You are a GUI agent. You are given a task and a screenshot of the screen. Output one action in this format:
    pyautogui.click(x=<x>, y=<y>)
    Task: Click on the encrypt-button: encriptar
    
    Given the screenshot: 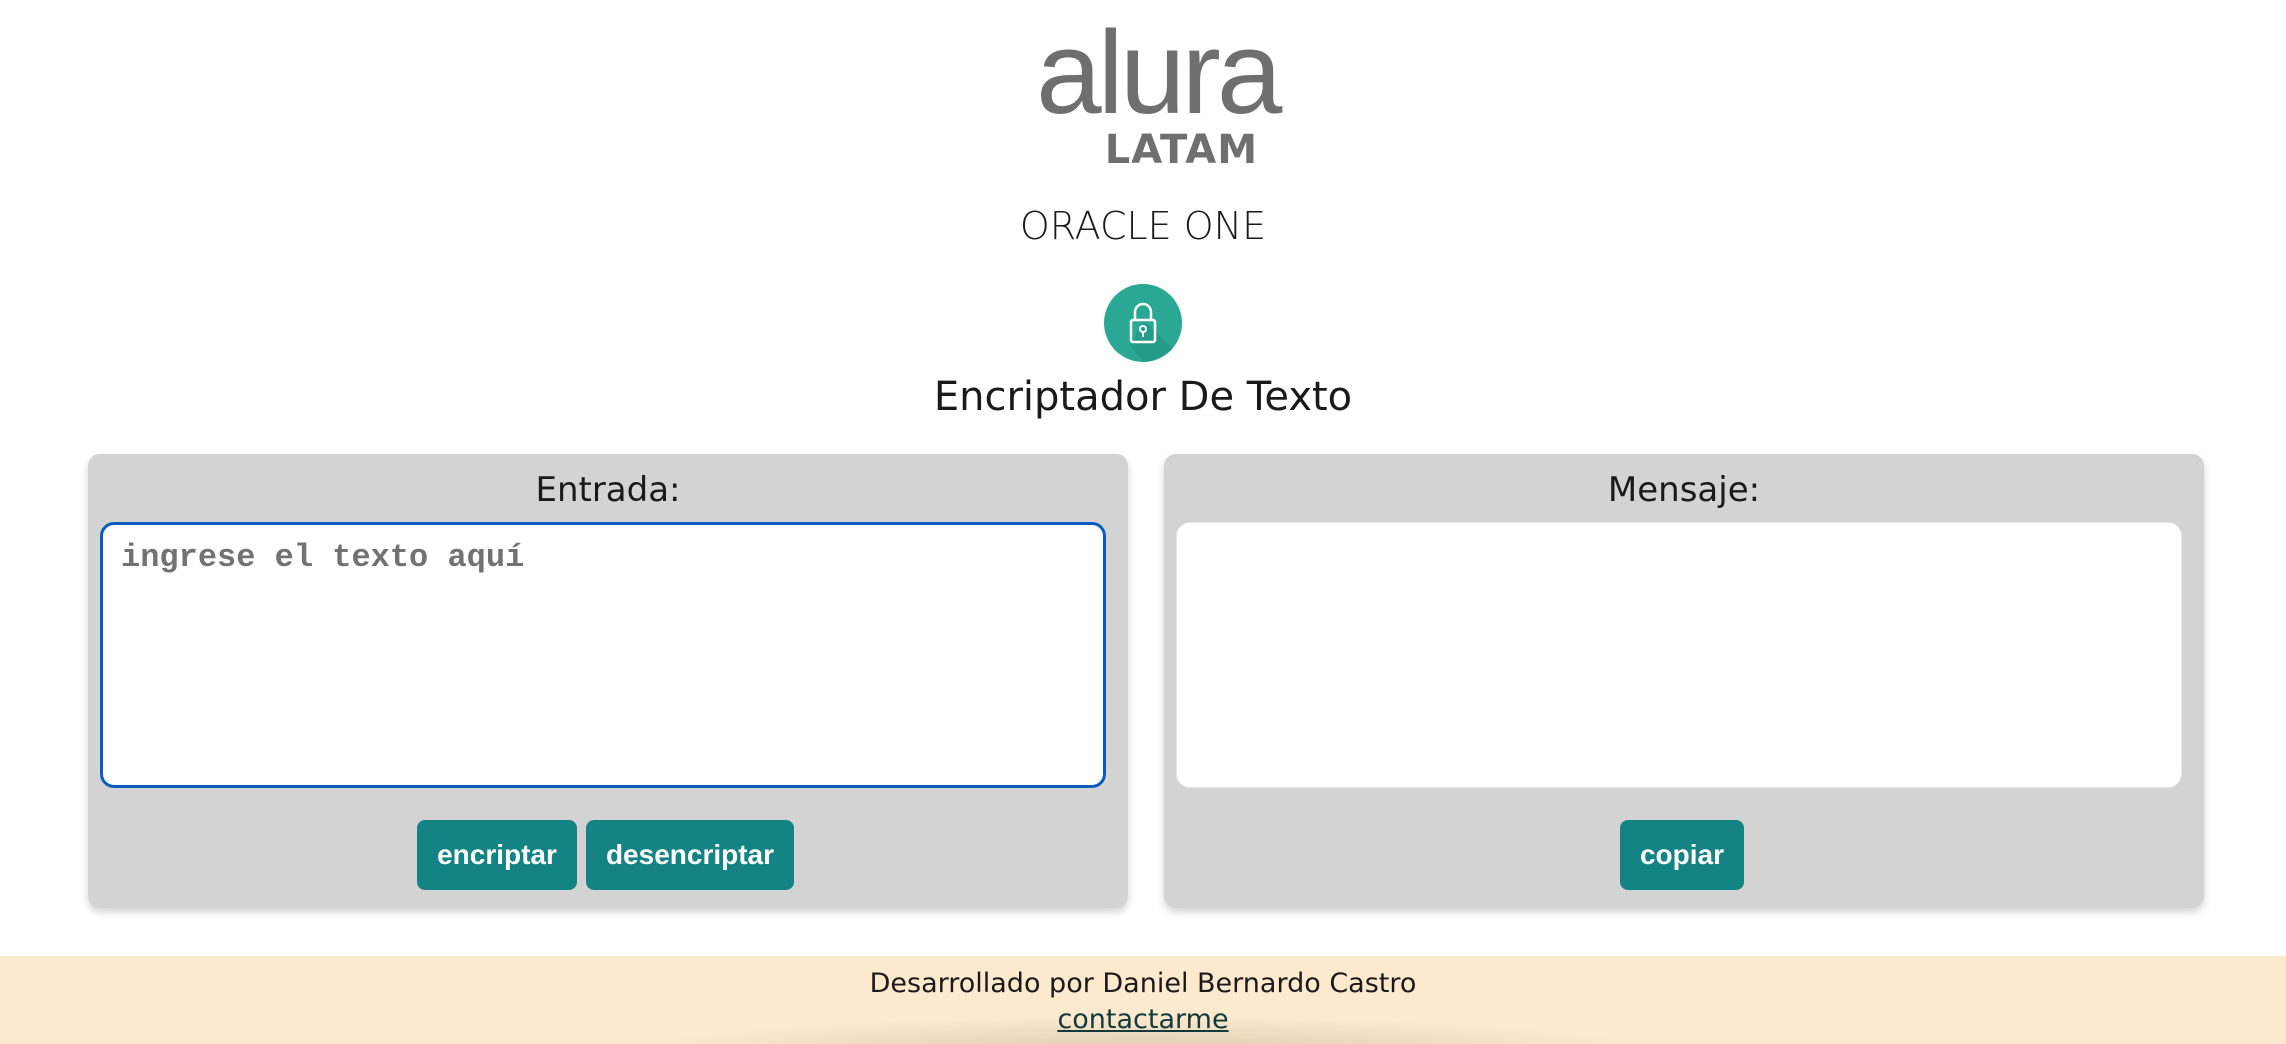 What is the action you would take?
    pyautogui.click(x=497, y=855)
    